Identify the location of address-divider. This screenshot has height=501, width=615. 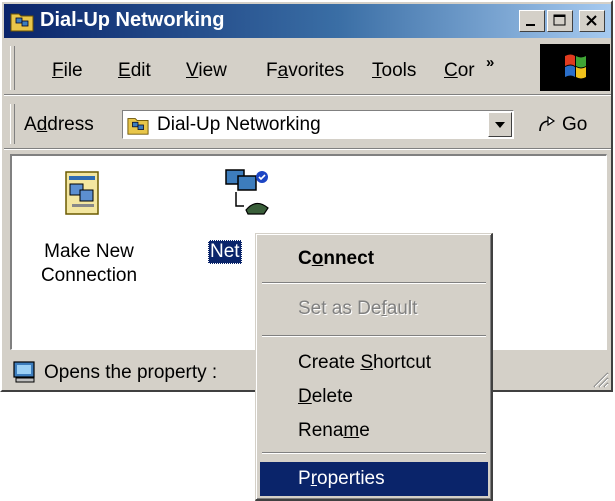
(307, 149).